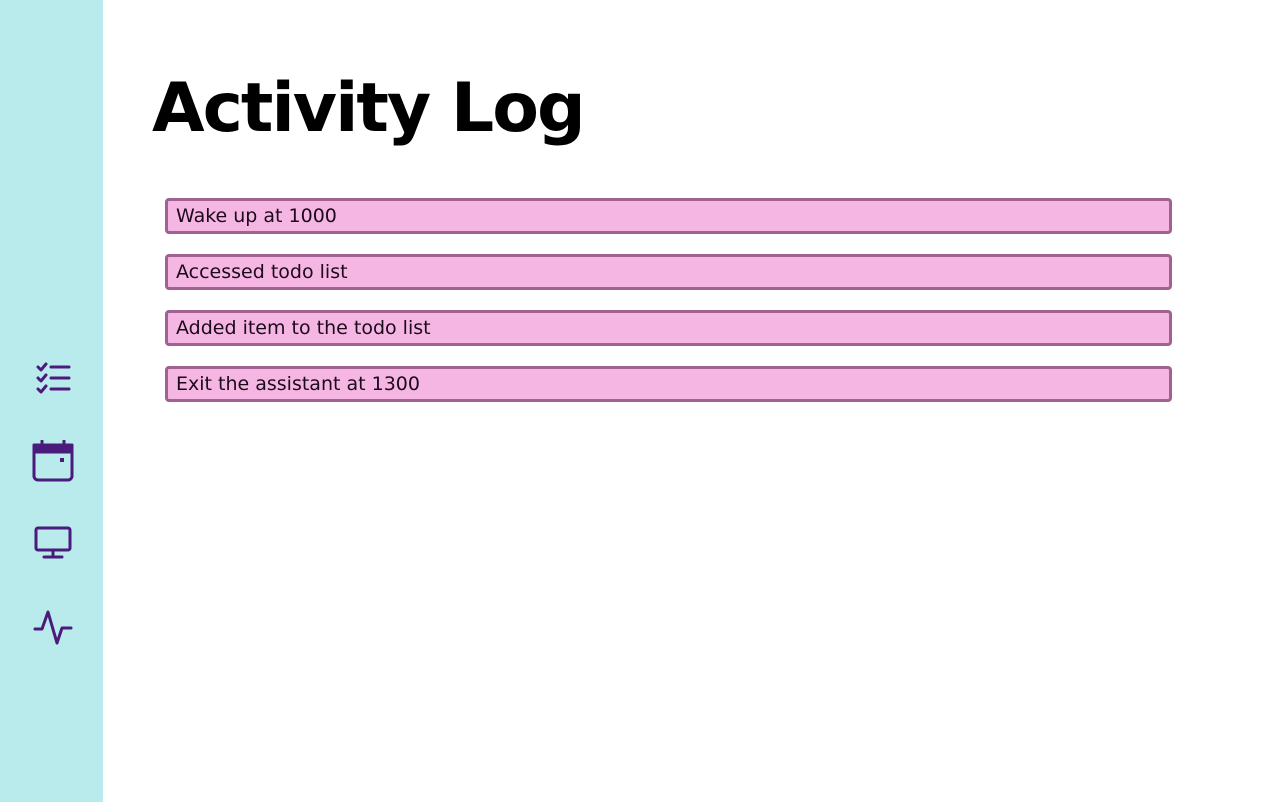  I want to click on log-entry: Wake up at 1000, so click(668, 216).